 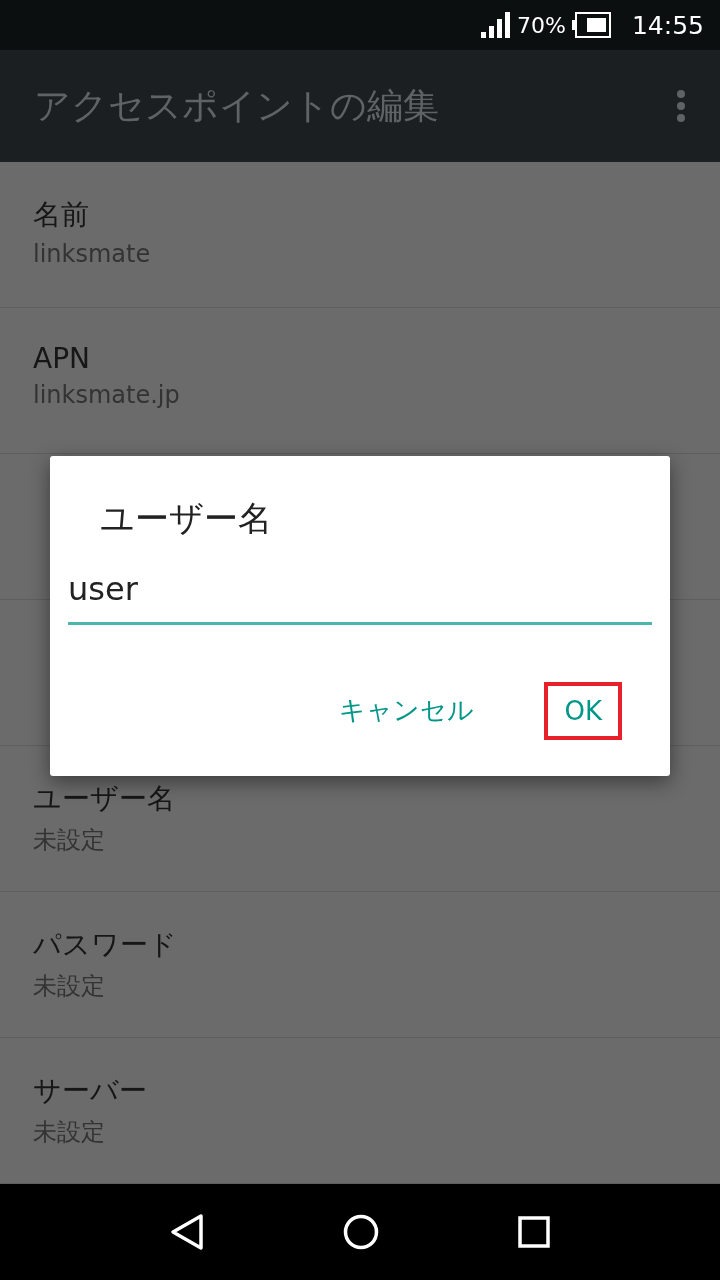 What do you see at coordinates (591, 25) in the screenshot?
I see `battery-icon` at bounding box center [591, 25].